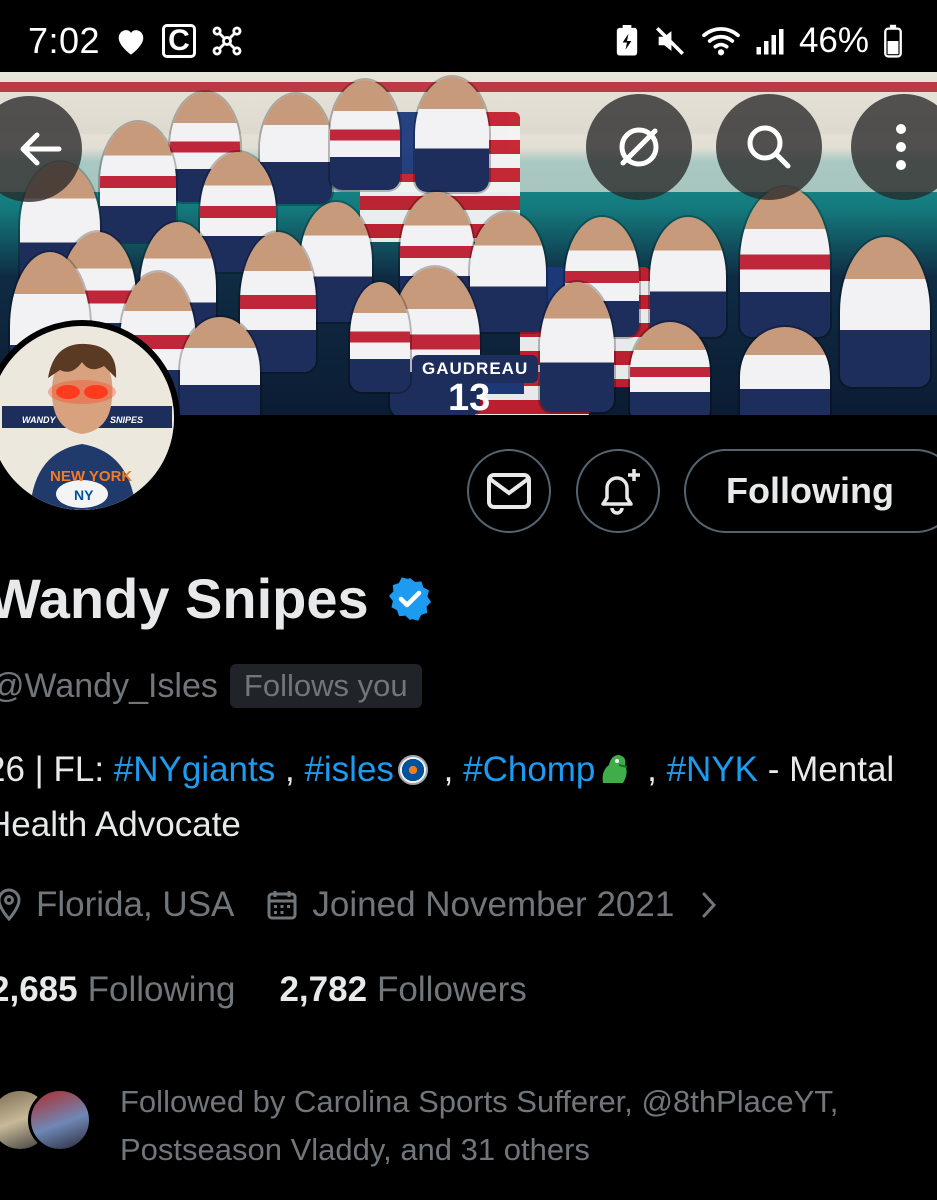 This screenshot has height=1200, width=937. What do you see at coordinates (39, 420) in the screenshot?
I see `avatar-name-left: WANDY` at bounding box center [39, 420].